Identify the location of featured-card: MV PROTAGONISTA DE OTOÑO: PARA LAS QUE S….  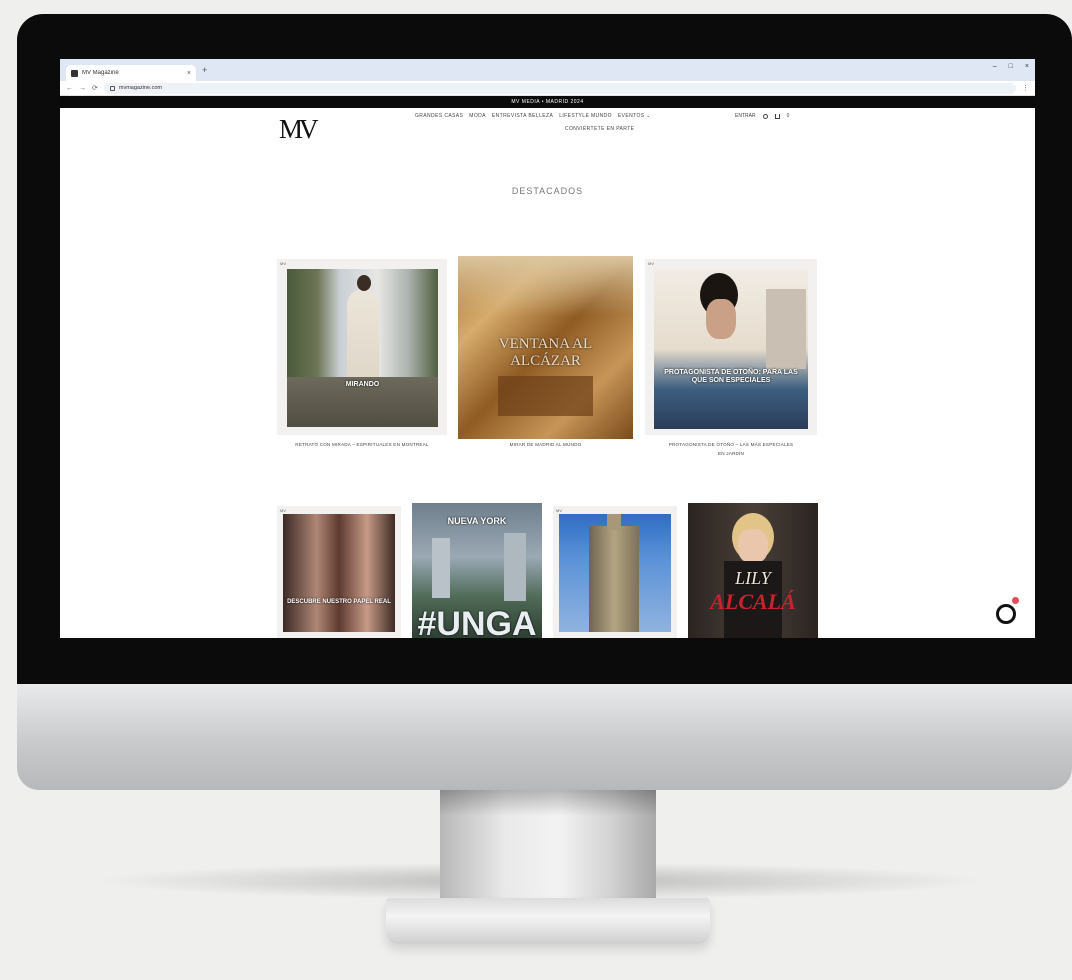
(731, 347).